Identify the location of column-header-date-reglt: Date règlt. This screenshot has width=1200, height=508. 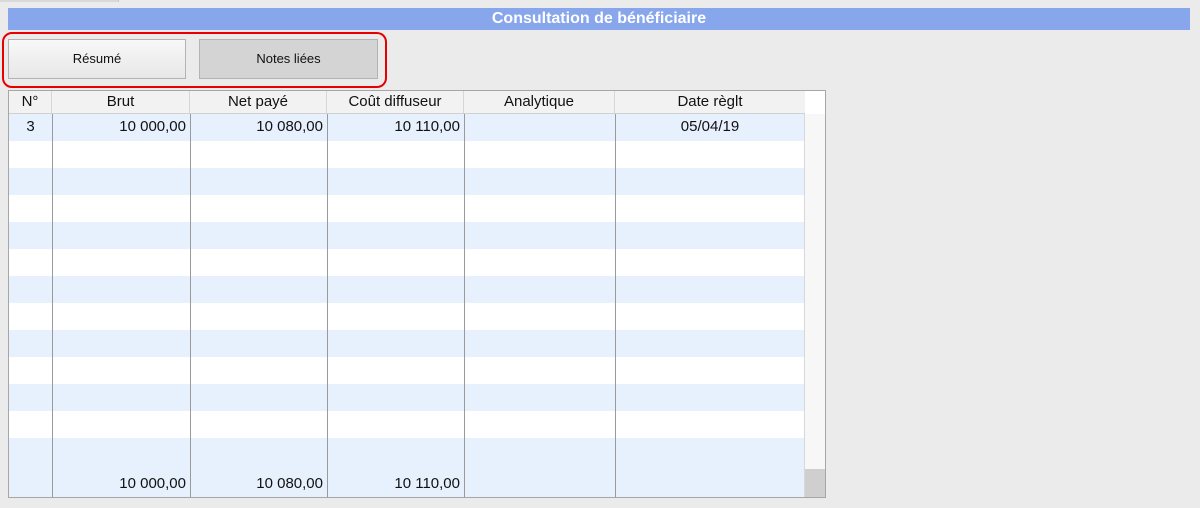
(710, 102).